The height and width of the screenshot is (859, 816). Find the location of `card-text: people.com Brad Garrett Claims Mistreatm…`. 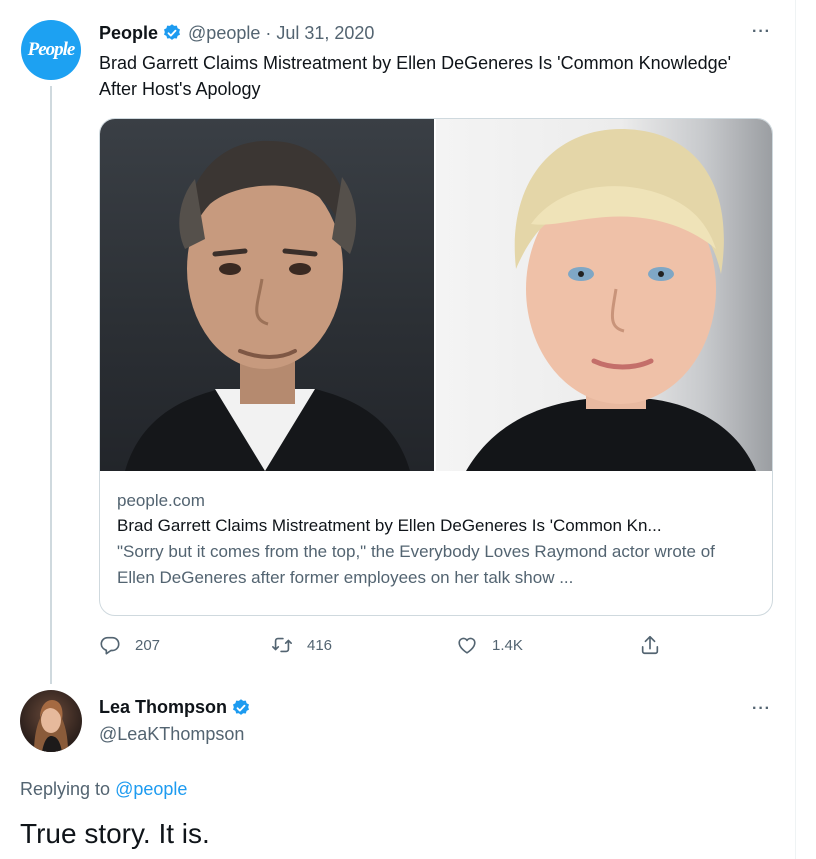

card-text: people.com Brad Garrett Claims Mistreatm… is located at coordinates (437, 540).